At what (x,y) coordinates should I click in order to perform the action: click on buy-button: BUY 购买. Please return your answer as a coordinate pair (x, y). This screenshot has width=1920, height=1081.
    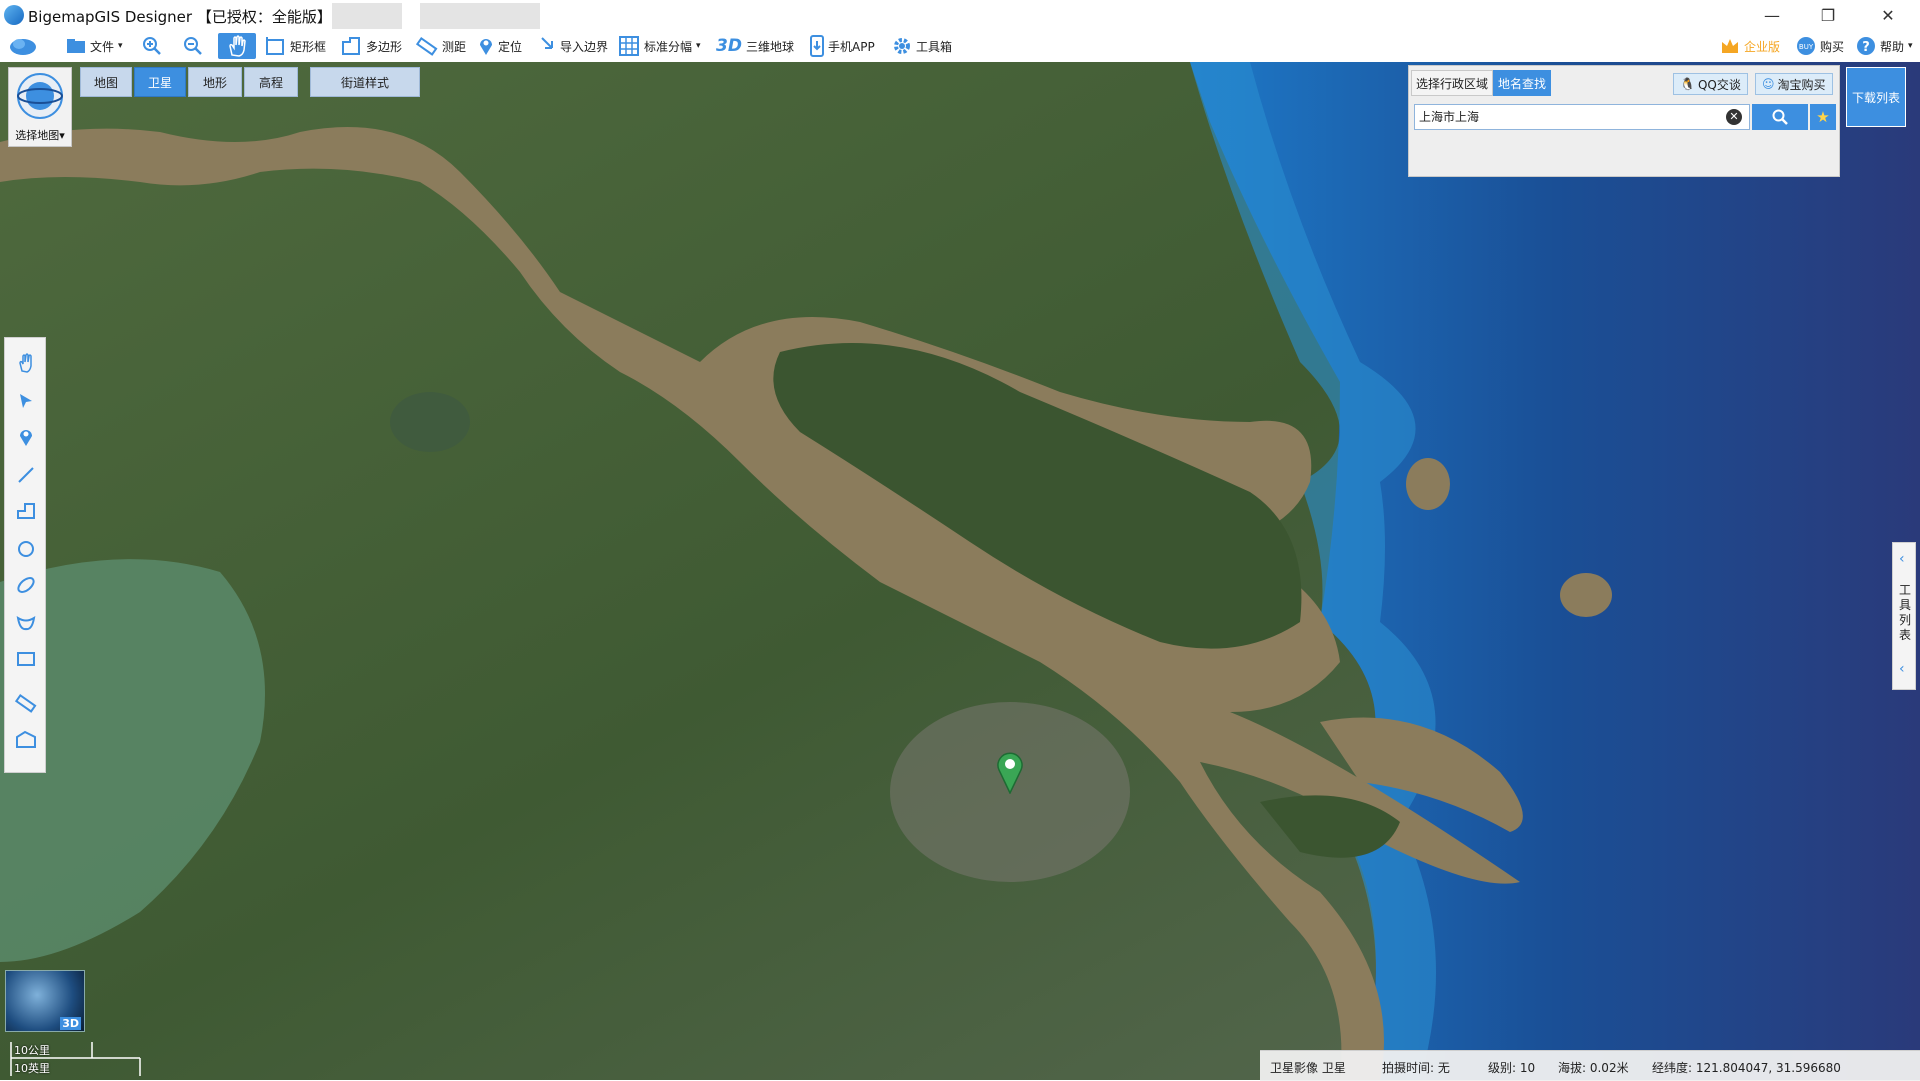
    Looking at the image, I should click on (1820, 46).